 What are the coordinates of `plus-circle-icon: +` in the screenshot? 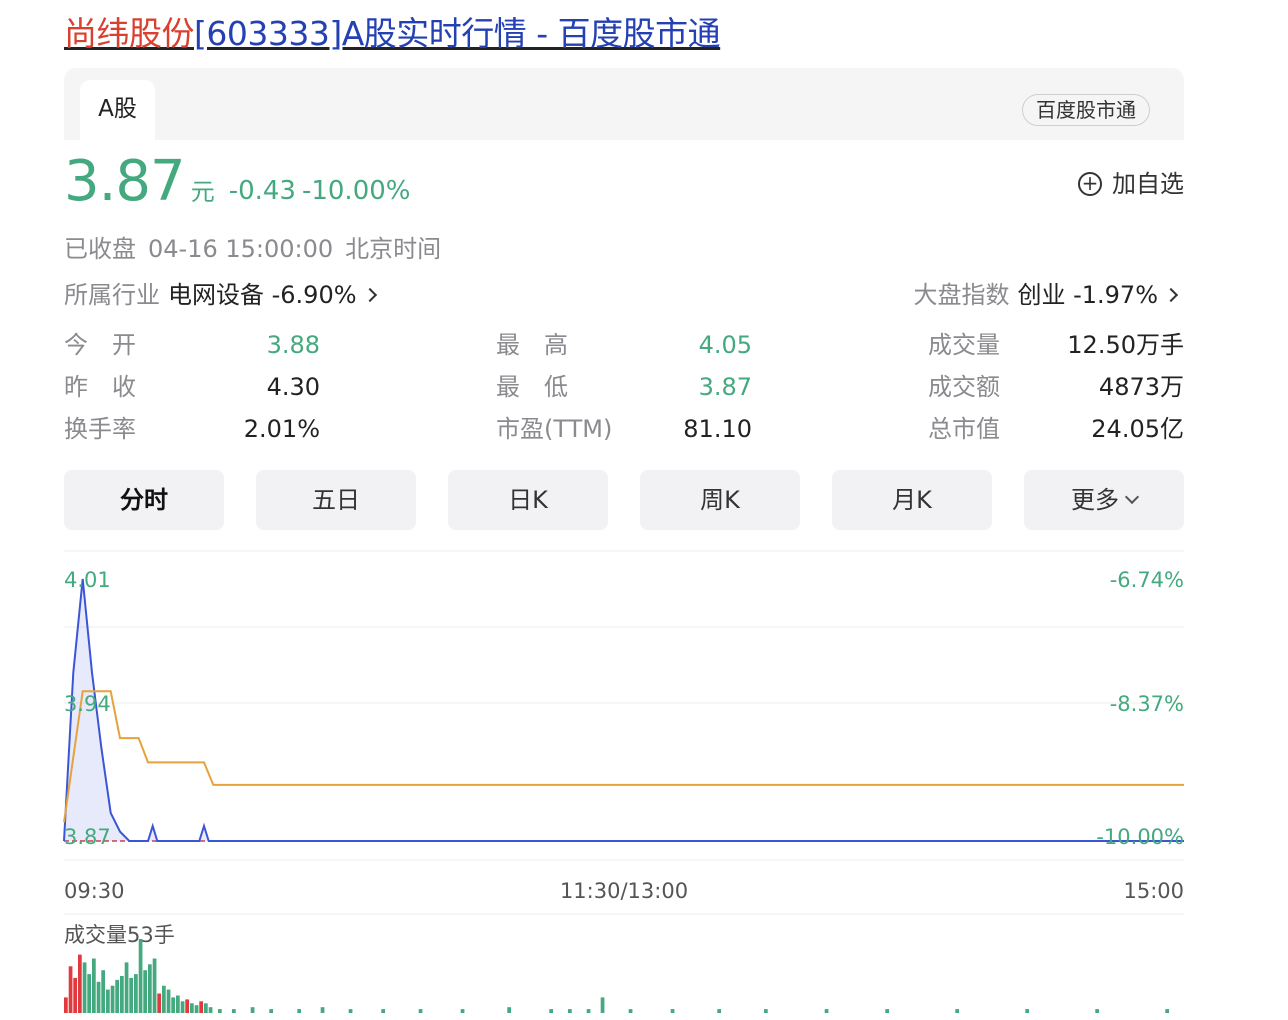 It's located at (1090, 184).